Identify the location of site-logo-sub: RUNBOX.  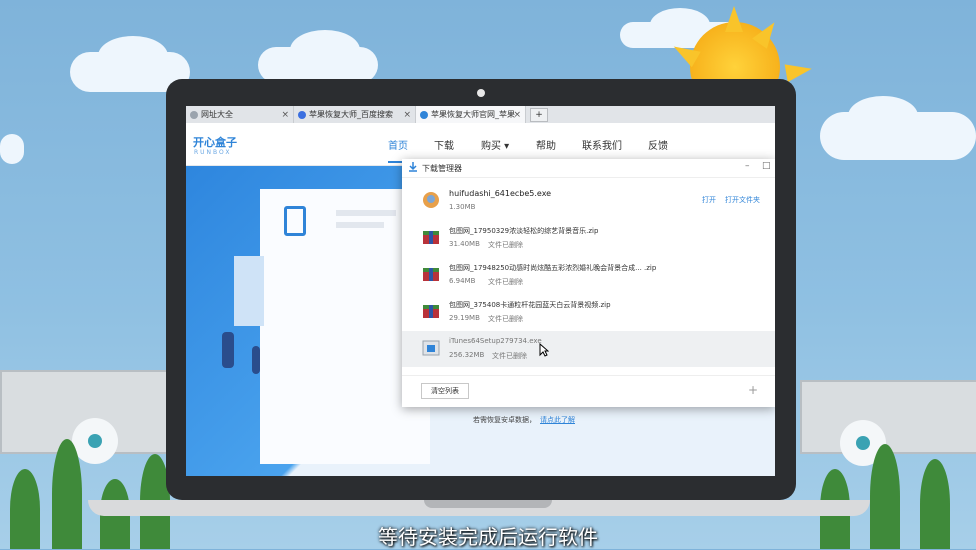
(213, 152).